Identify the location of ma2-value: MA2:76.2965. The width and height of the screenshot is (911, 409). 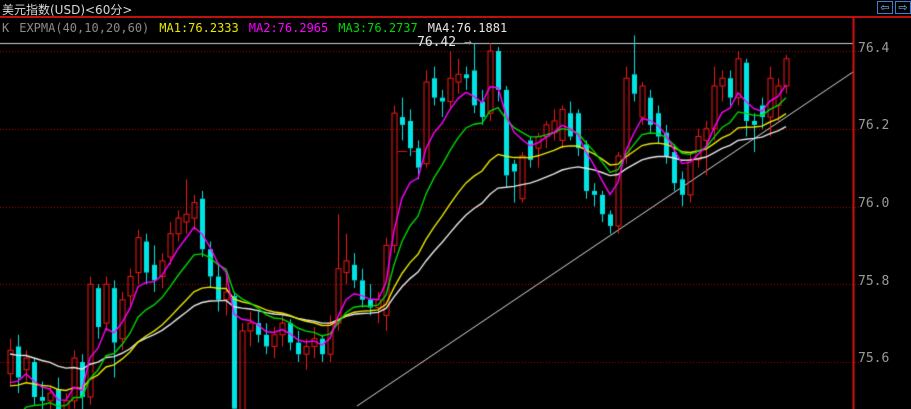
(288, 28).